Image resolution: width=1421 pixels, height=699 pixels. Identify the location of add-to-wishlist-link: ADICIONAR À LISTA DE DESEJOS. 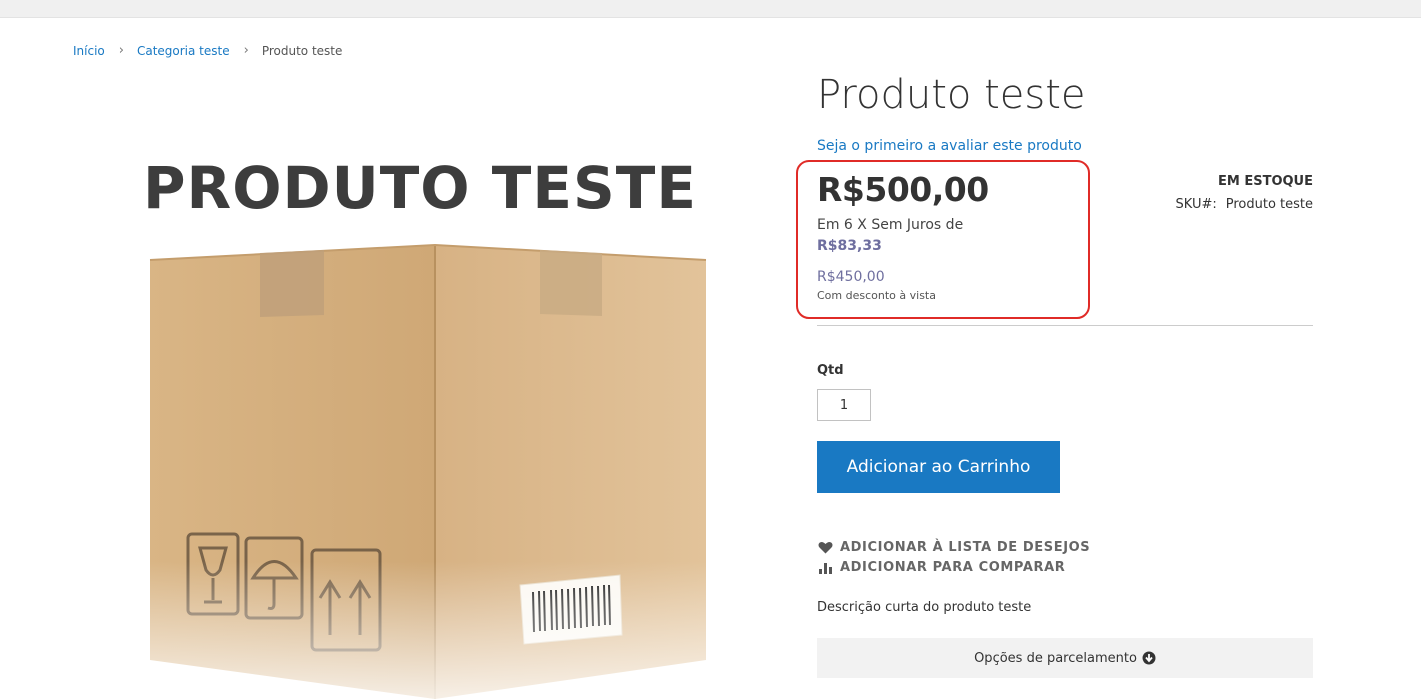
(953, 547).